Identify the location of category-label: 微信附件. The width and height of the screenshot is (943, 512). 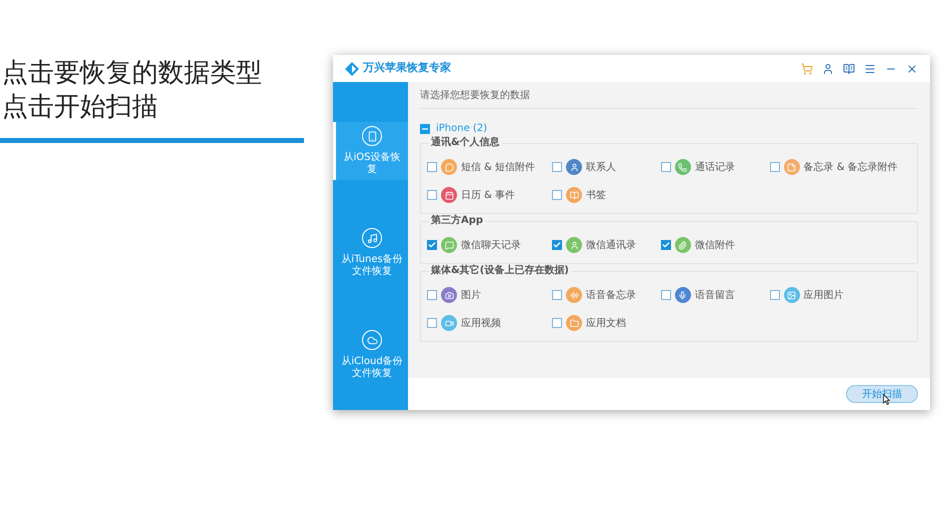
(714, 245).